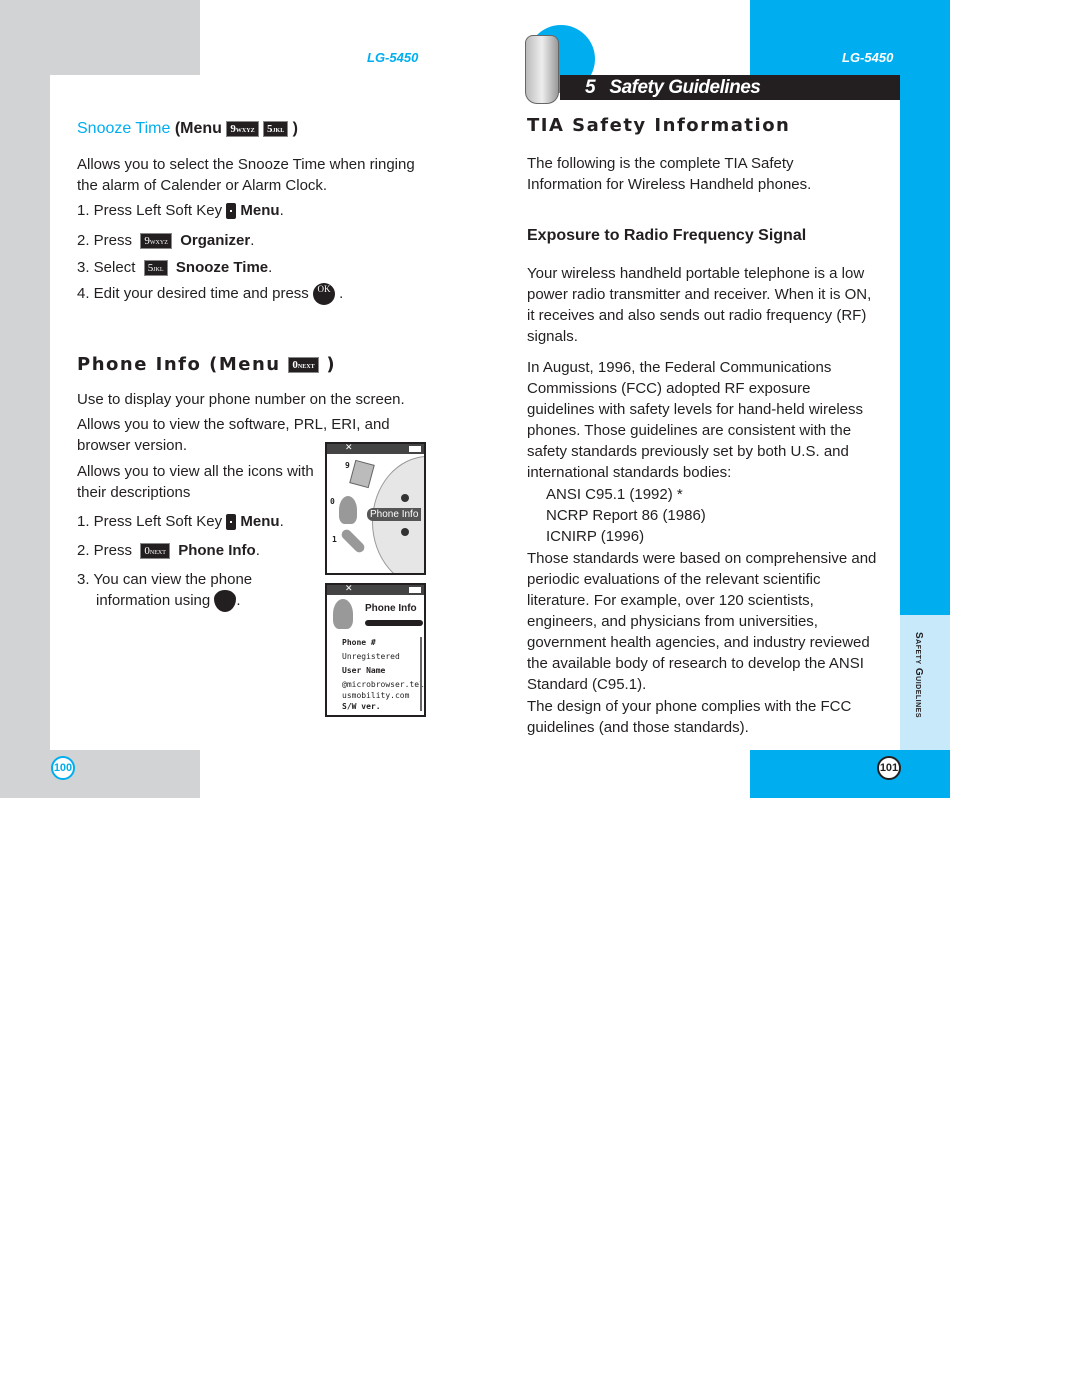 The image size is (1080, 1397). I want to click on info-row: @microbrowser.tel, so click(383, 684).